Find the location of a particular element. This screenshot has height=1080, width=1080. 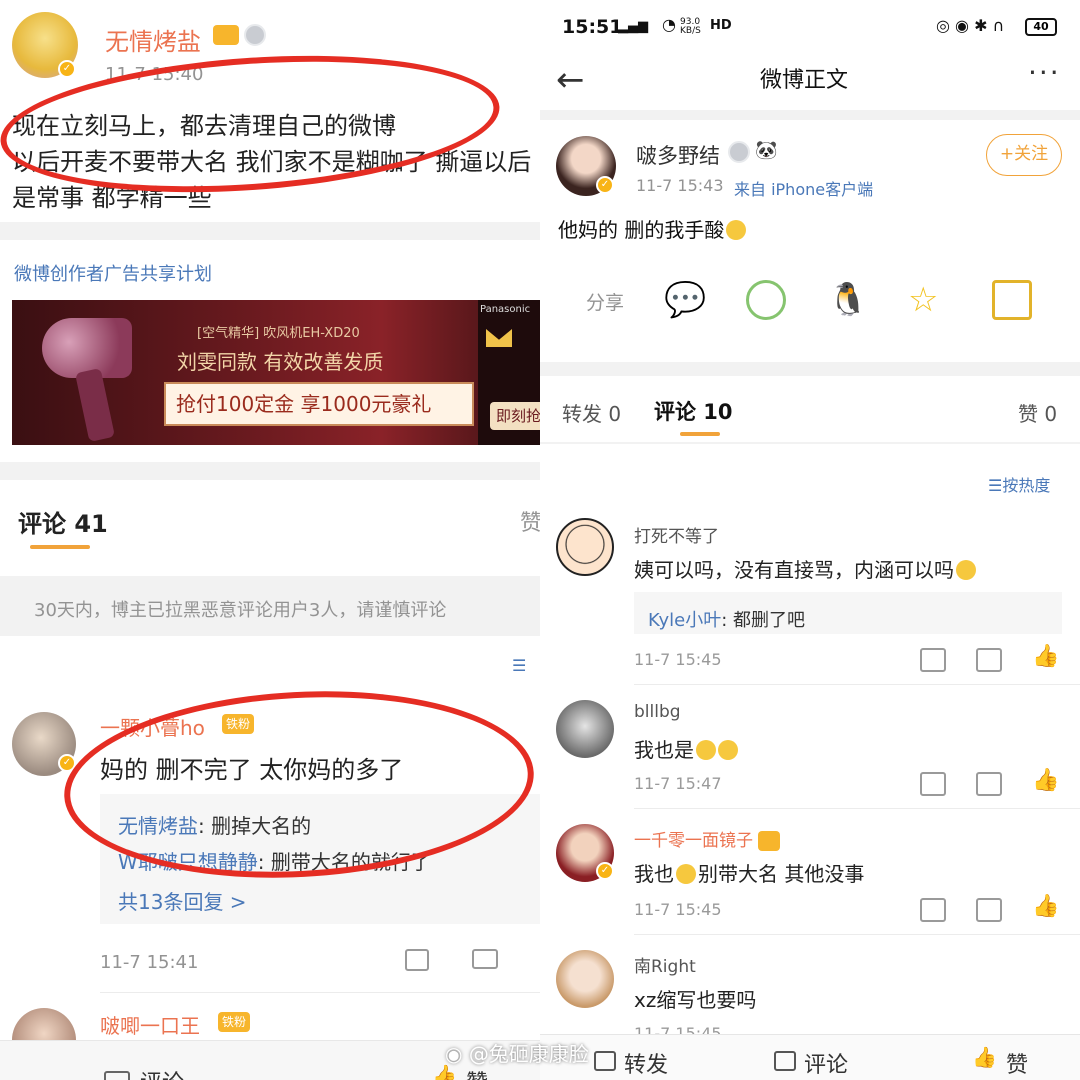

sort-by-hot: ☰按热度 is located at coordinates (1019, 484).